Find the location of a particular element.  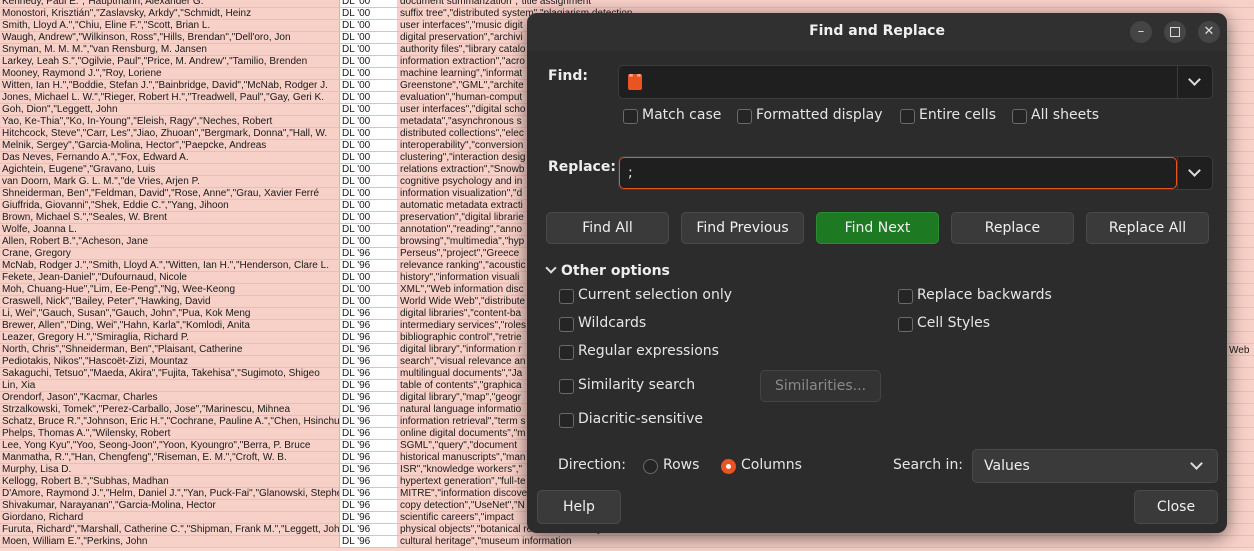

current-selection-only-label: Current selection only is located at coordinates (655, 295).